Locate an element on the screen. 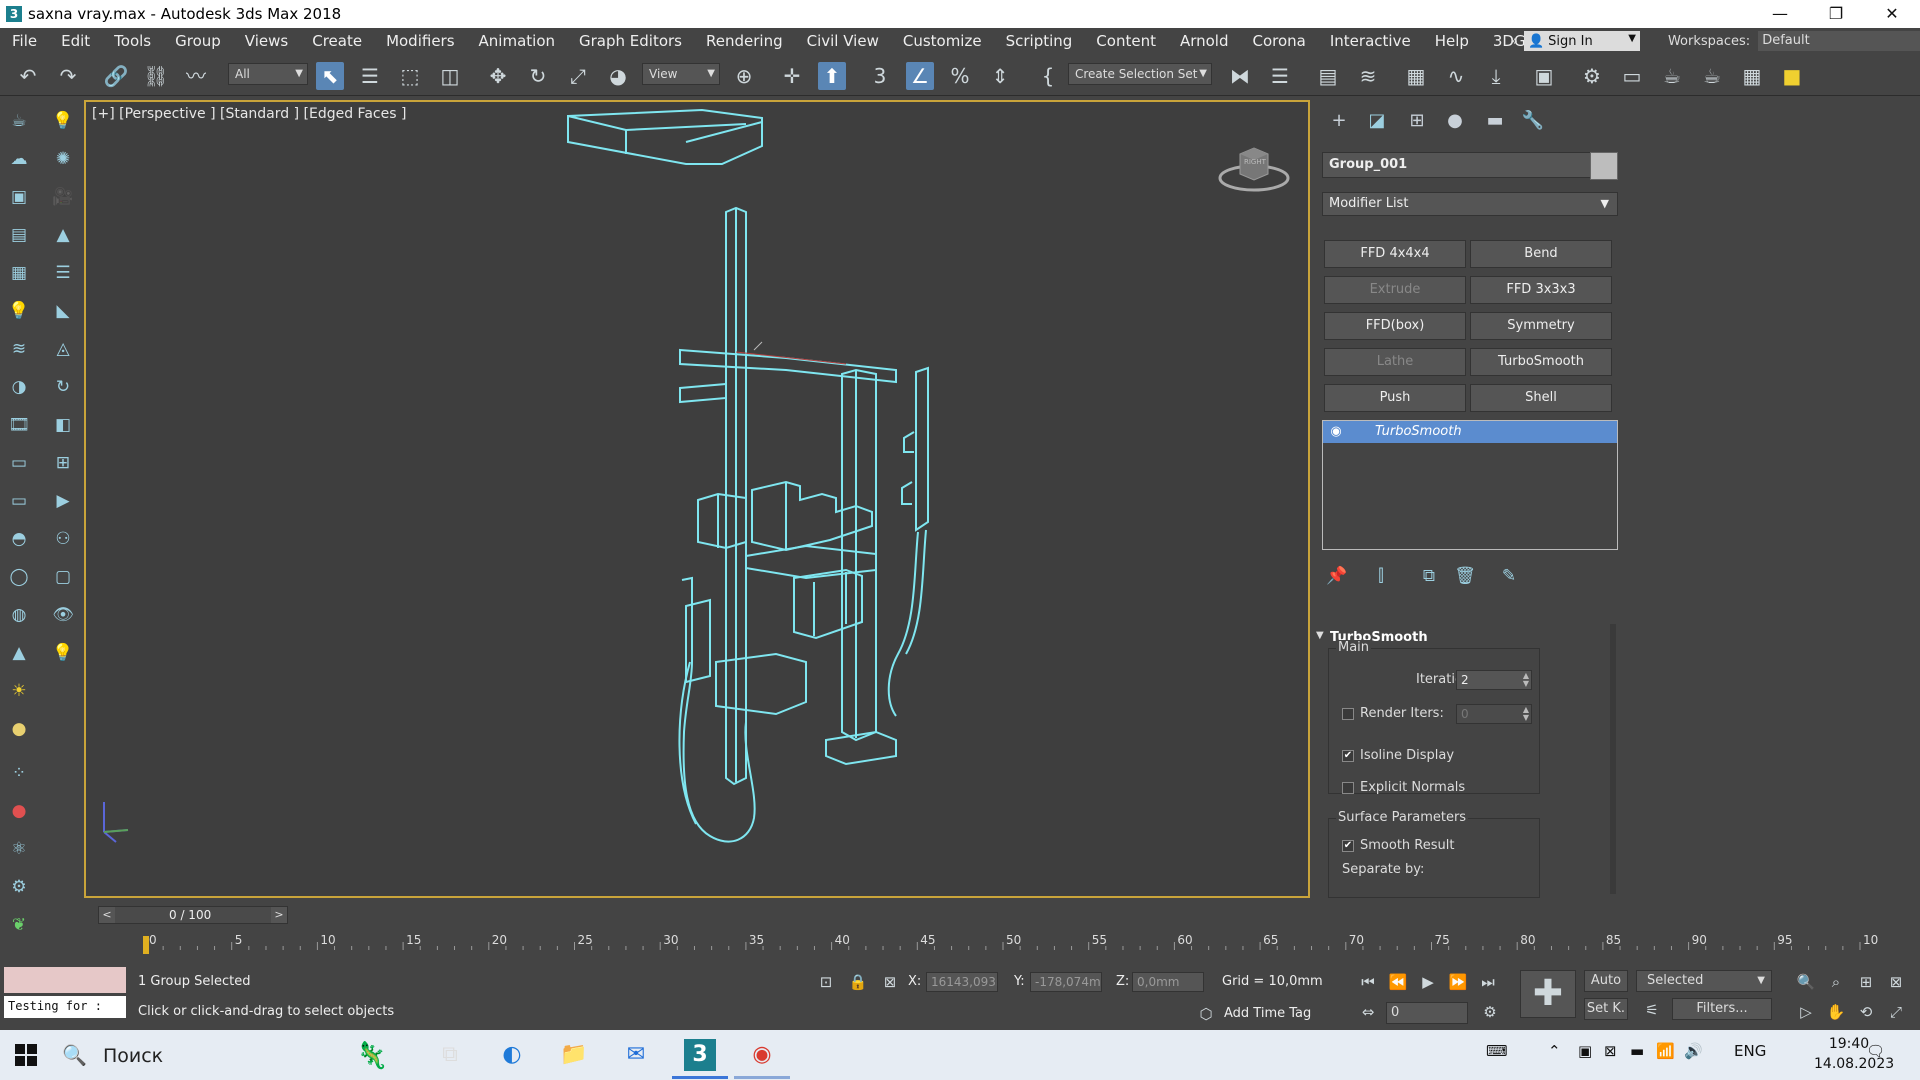 The width and height of the screenshot is (1920, 1080). y-coordinate-field: -178,074mr is located at coordinates (1066, 982).